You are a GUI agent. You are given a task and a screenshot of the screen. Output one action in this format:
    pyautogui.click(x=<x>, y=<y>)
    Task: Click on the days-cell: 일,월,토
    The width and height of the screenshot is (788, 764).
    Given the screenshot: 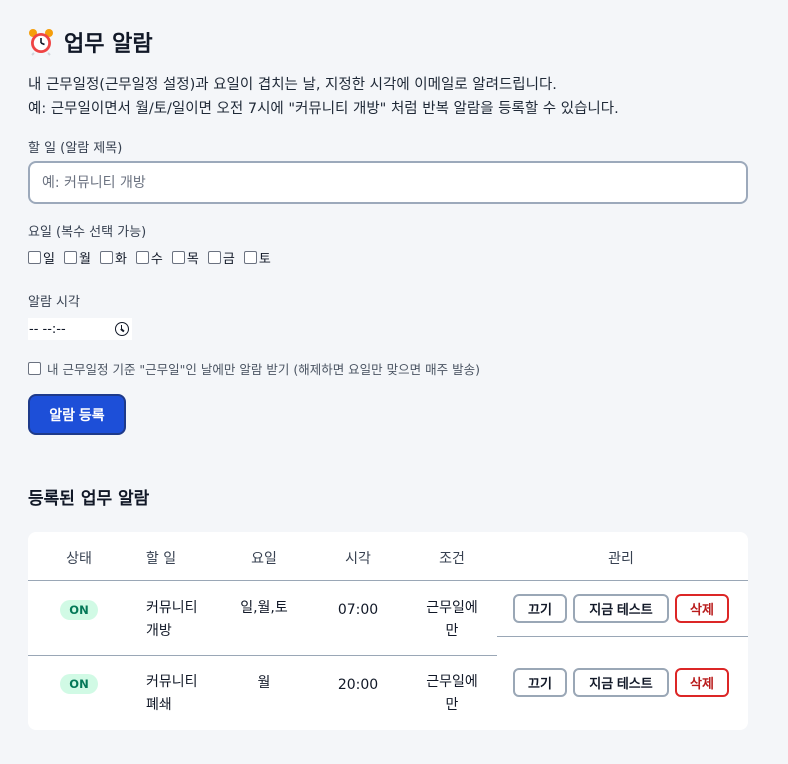 What is the action you would take?
    pyautogui.click(x=264, y=608)
    